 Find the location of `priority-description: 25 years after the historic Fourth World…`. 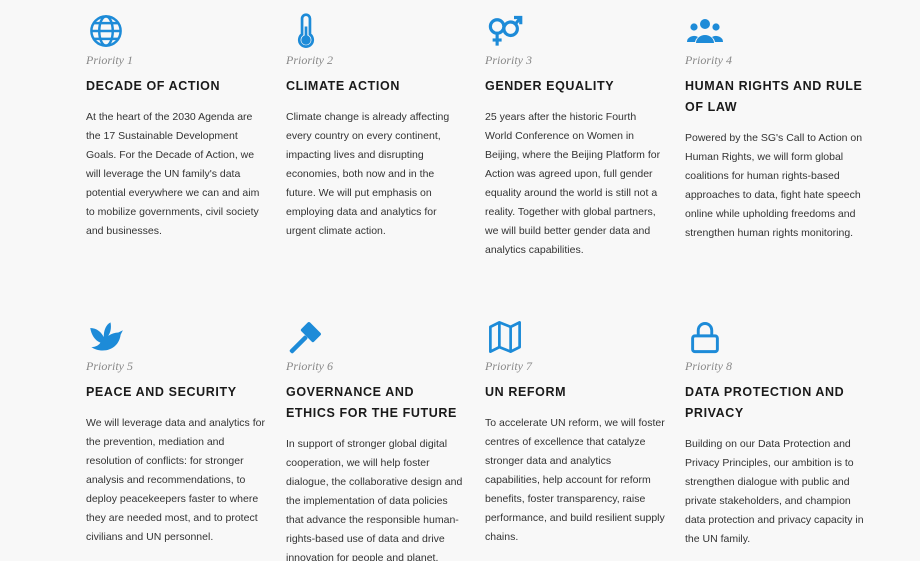

priority-description: 25 years after the historic Fourth World… is located at coordinates (573, 183).